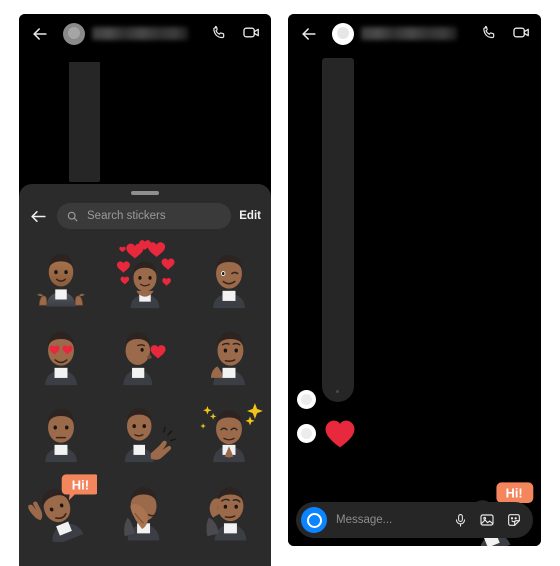 The height and width of the screenshot is (566, 560). I want to click on sticker-item-row5-c, so click(229, 555).